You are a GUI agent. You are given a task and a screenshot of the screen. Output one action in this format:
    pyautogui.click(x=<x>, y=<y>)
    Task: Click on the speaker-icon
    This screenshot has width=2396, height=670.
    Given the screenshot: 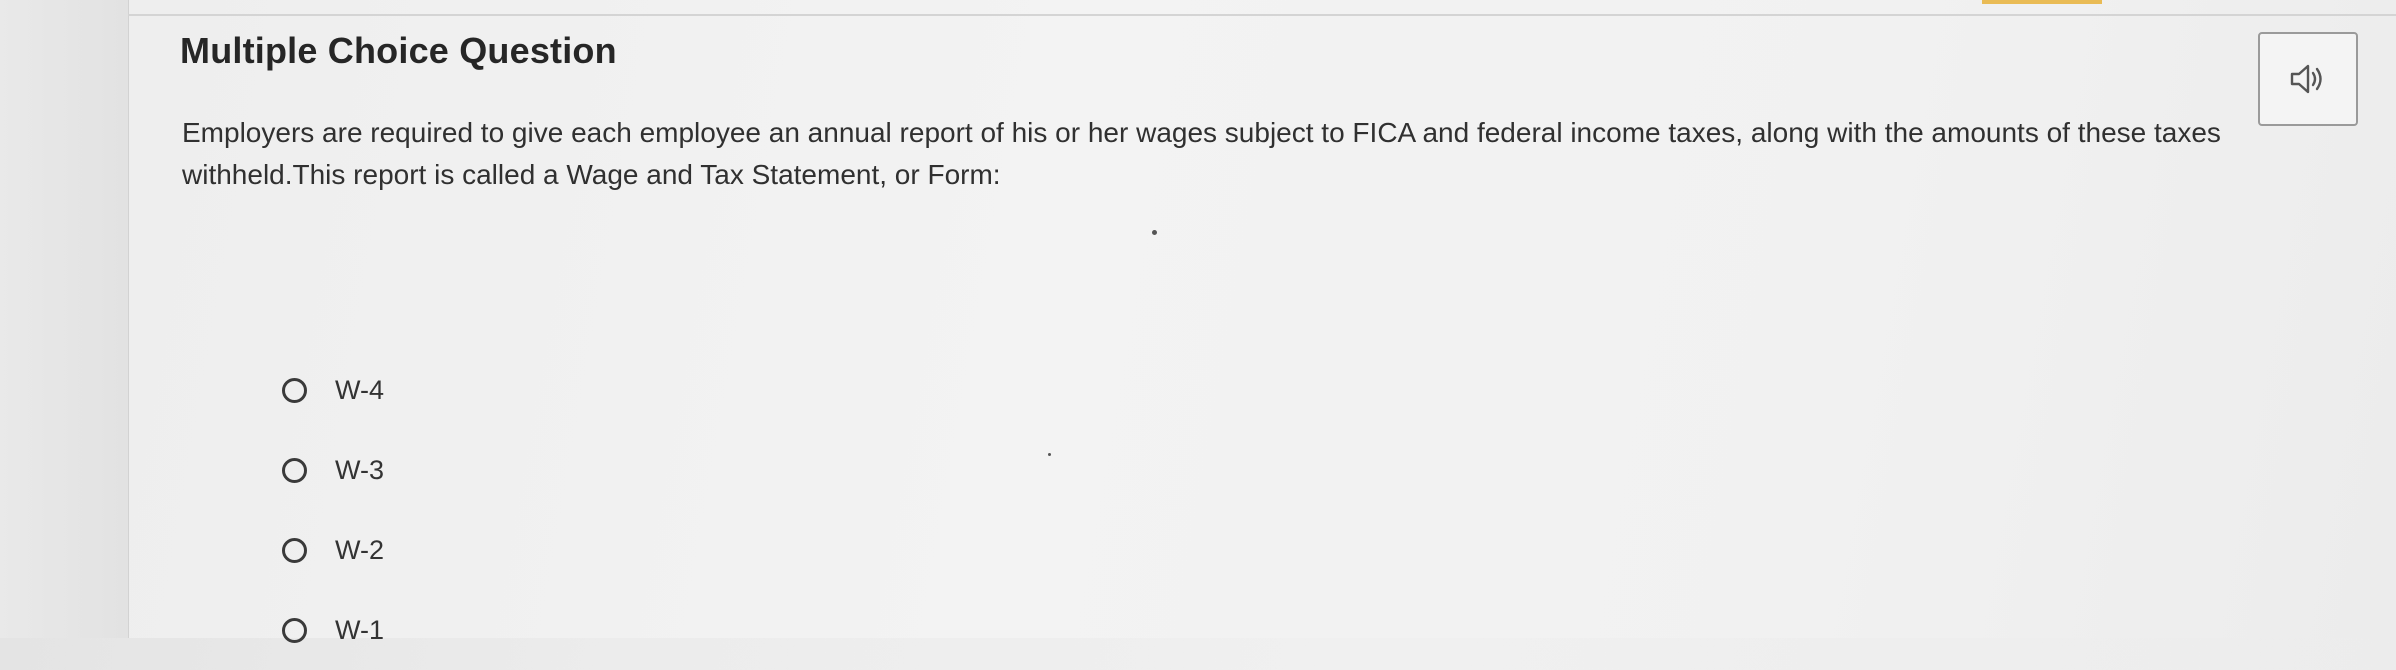 What is the action you would take?
    pyautogui.click(x=2306, y=79)
    